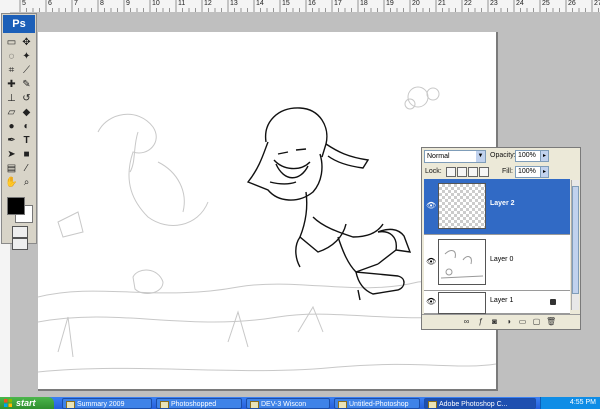 Image resolution: width=600 pixels, height=409 pixels. What do you see at coordinates (11, 126) in the screenshot?
I see `blur-icon: ●` at bounding box center [11, 126].